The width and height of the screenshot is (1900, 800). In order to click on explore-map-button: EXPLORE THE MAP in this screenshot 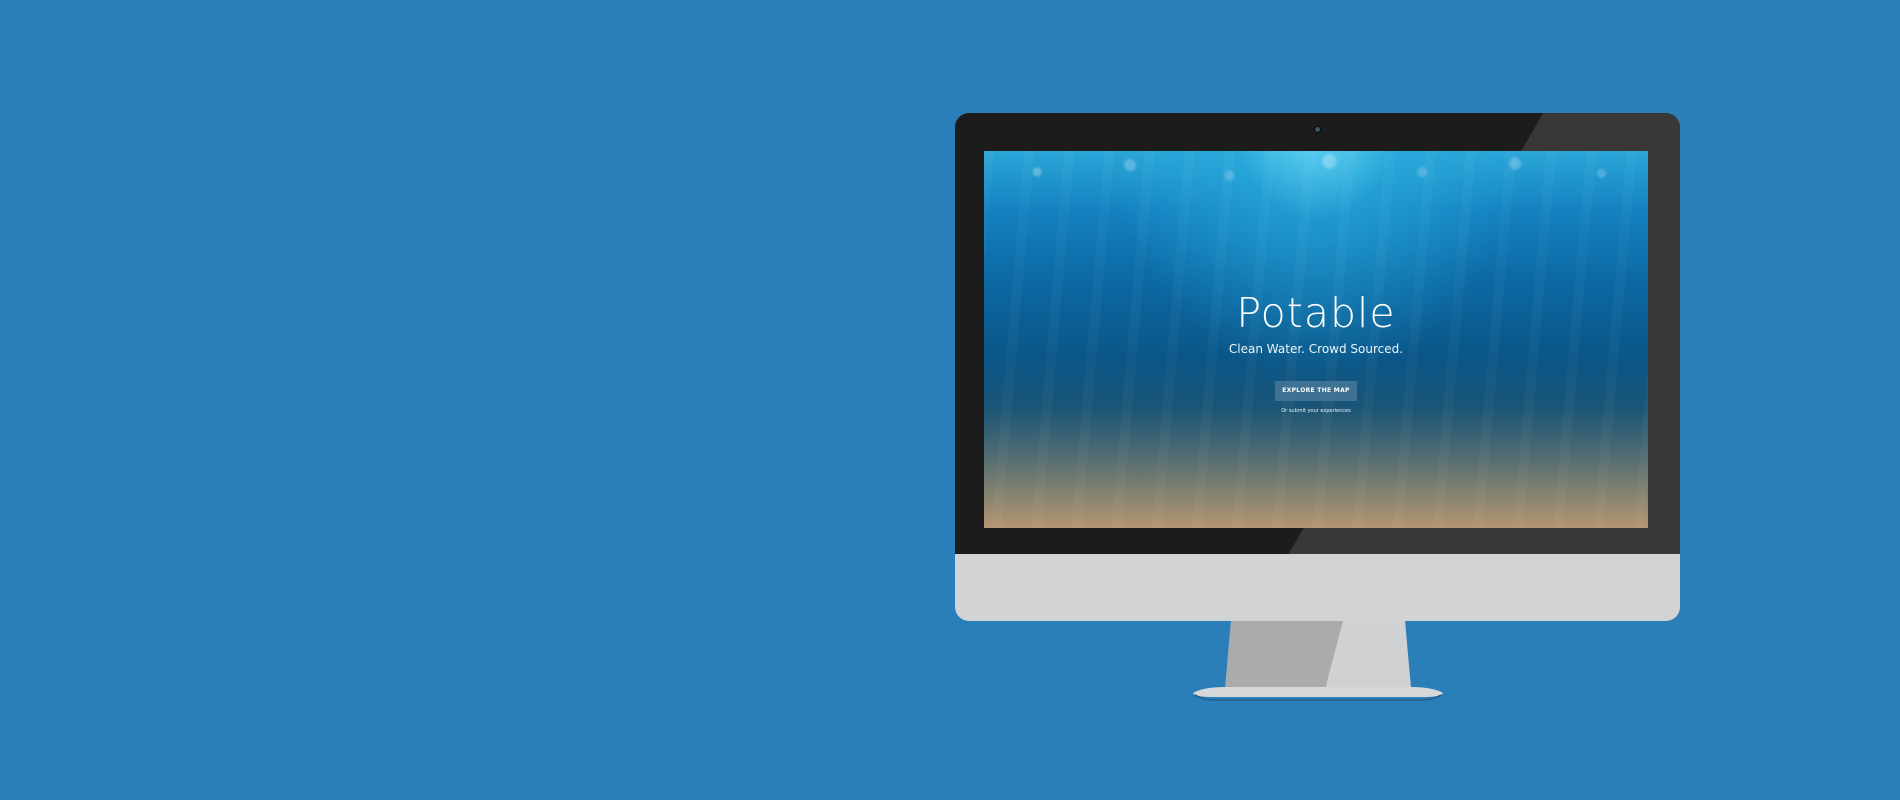, I will do `click(1316, 391)`.